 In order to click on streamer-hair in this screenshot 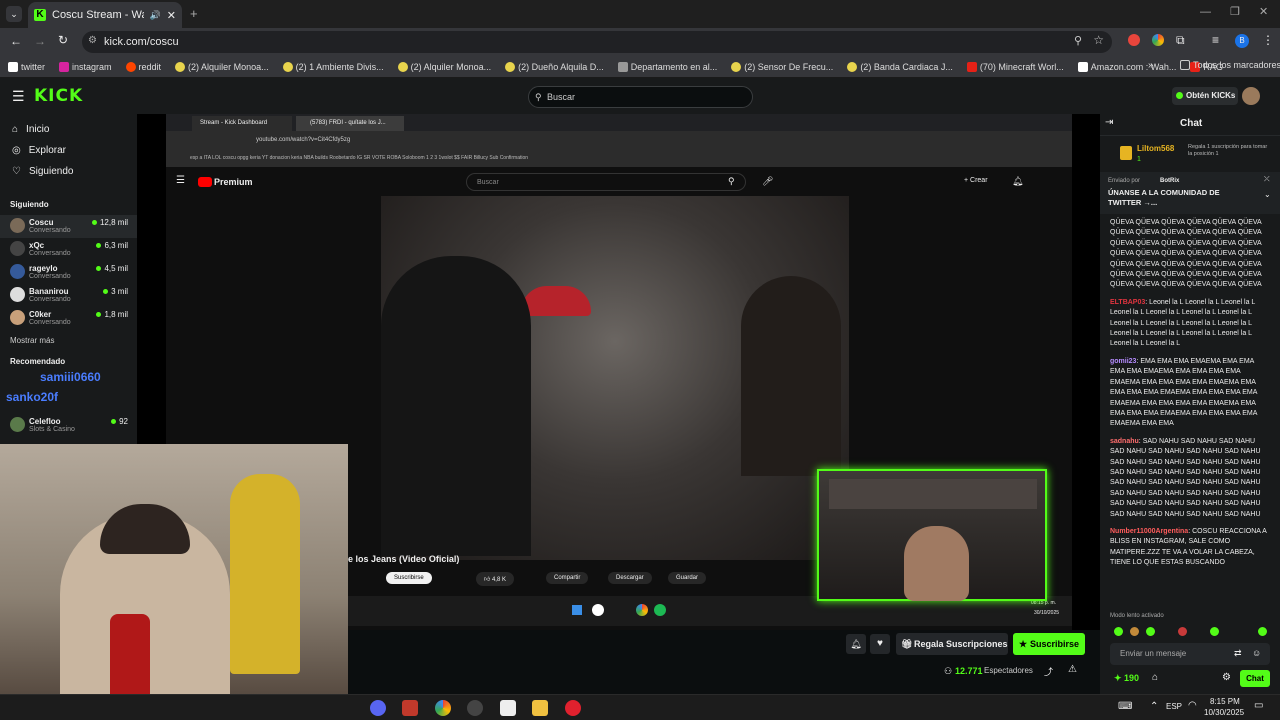, I will do `click(145, 529)`.